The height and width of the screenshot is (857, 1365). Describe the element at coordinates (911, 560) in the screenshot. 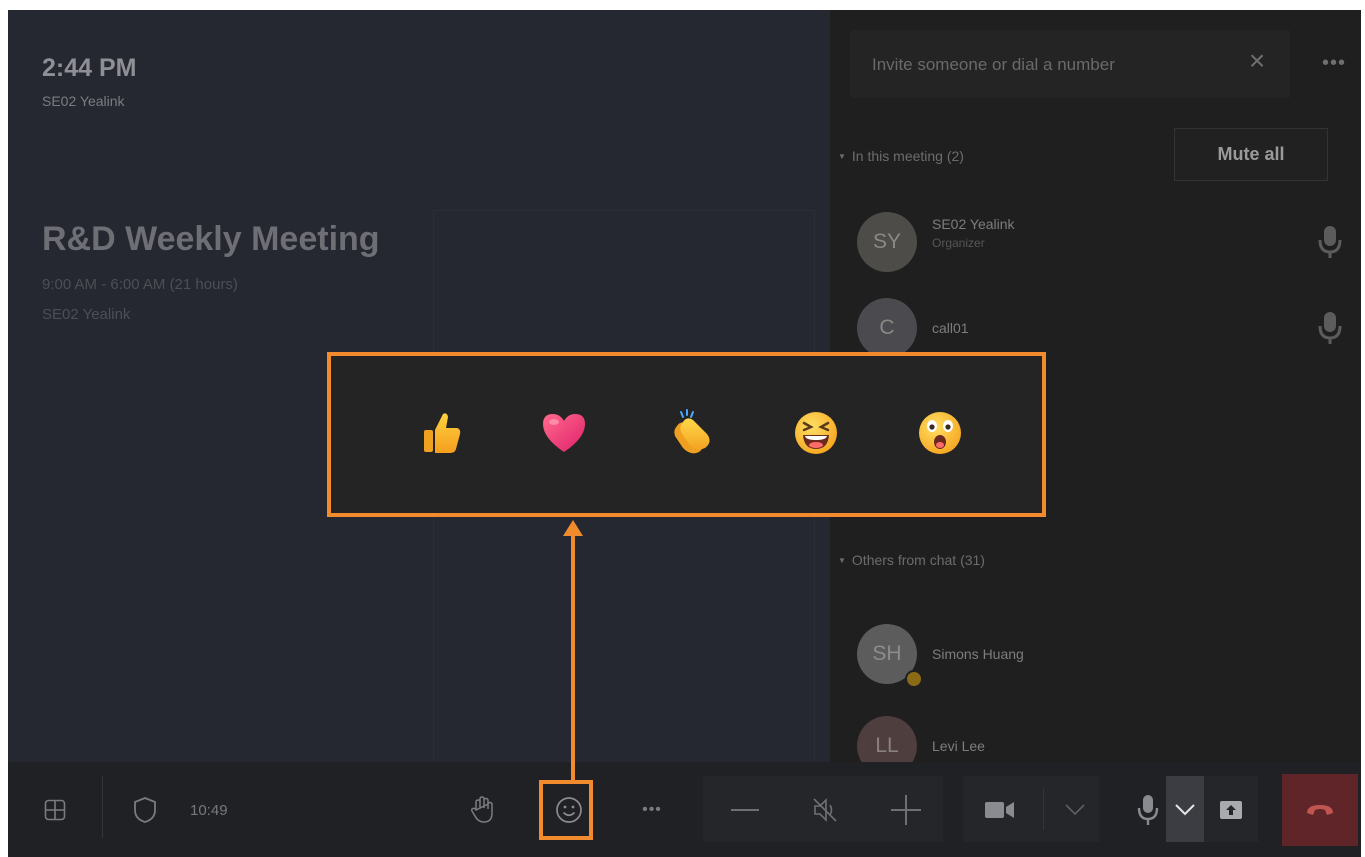

I see `others-header: ▼ Others from chat (31)` at that location.